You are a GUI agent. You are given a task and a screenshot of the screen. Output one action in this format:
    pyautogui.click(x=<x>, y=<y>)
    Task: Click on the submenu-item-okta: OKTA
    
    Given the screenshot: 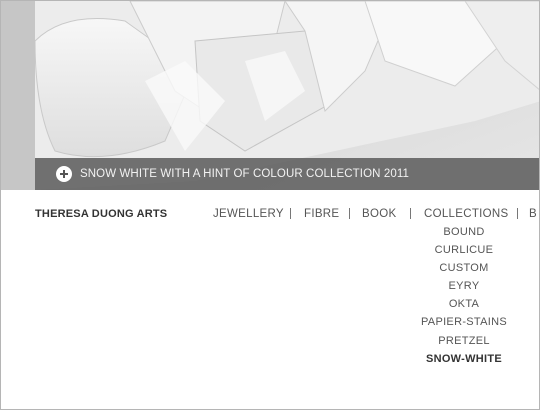 What is the action you would take?
    pyautogui.click(x=464, y=306)
    